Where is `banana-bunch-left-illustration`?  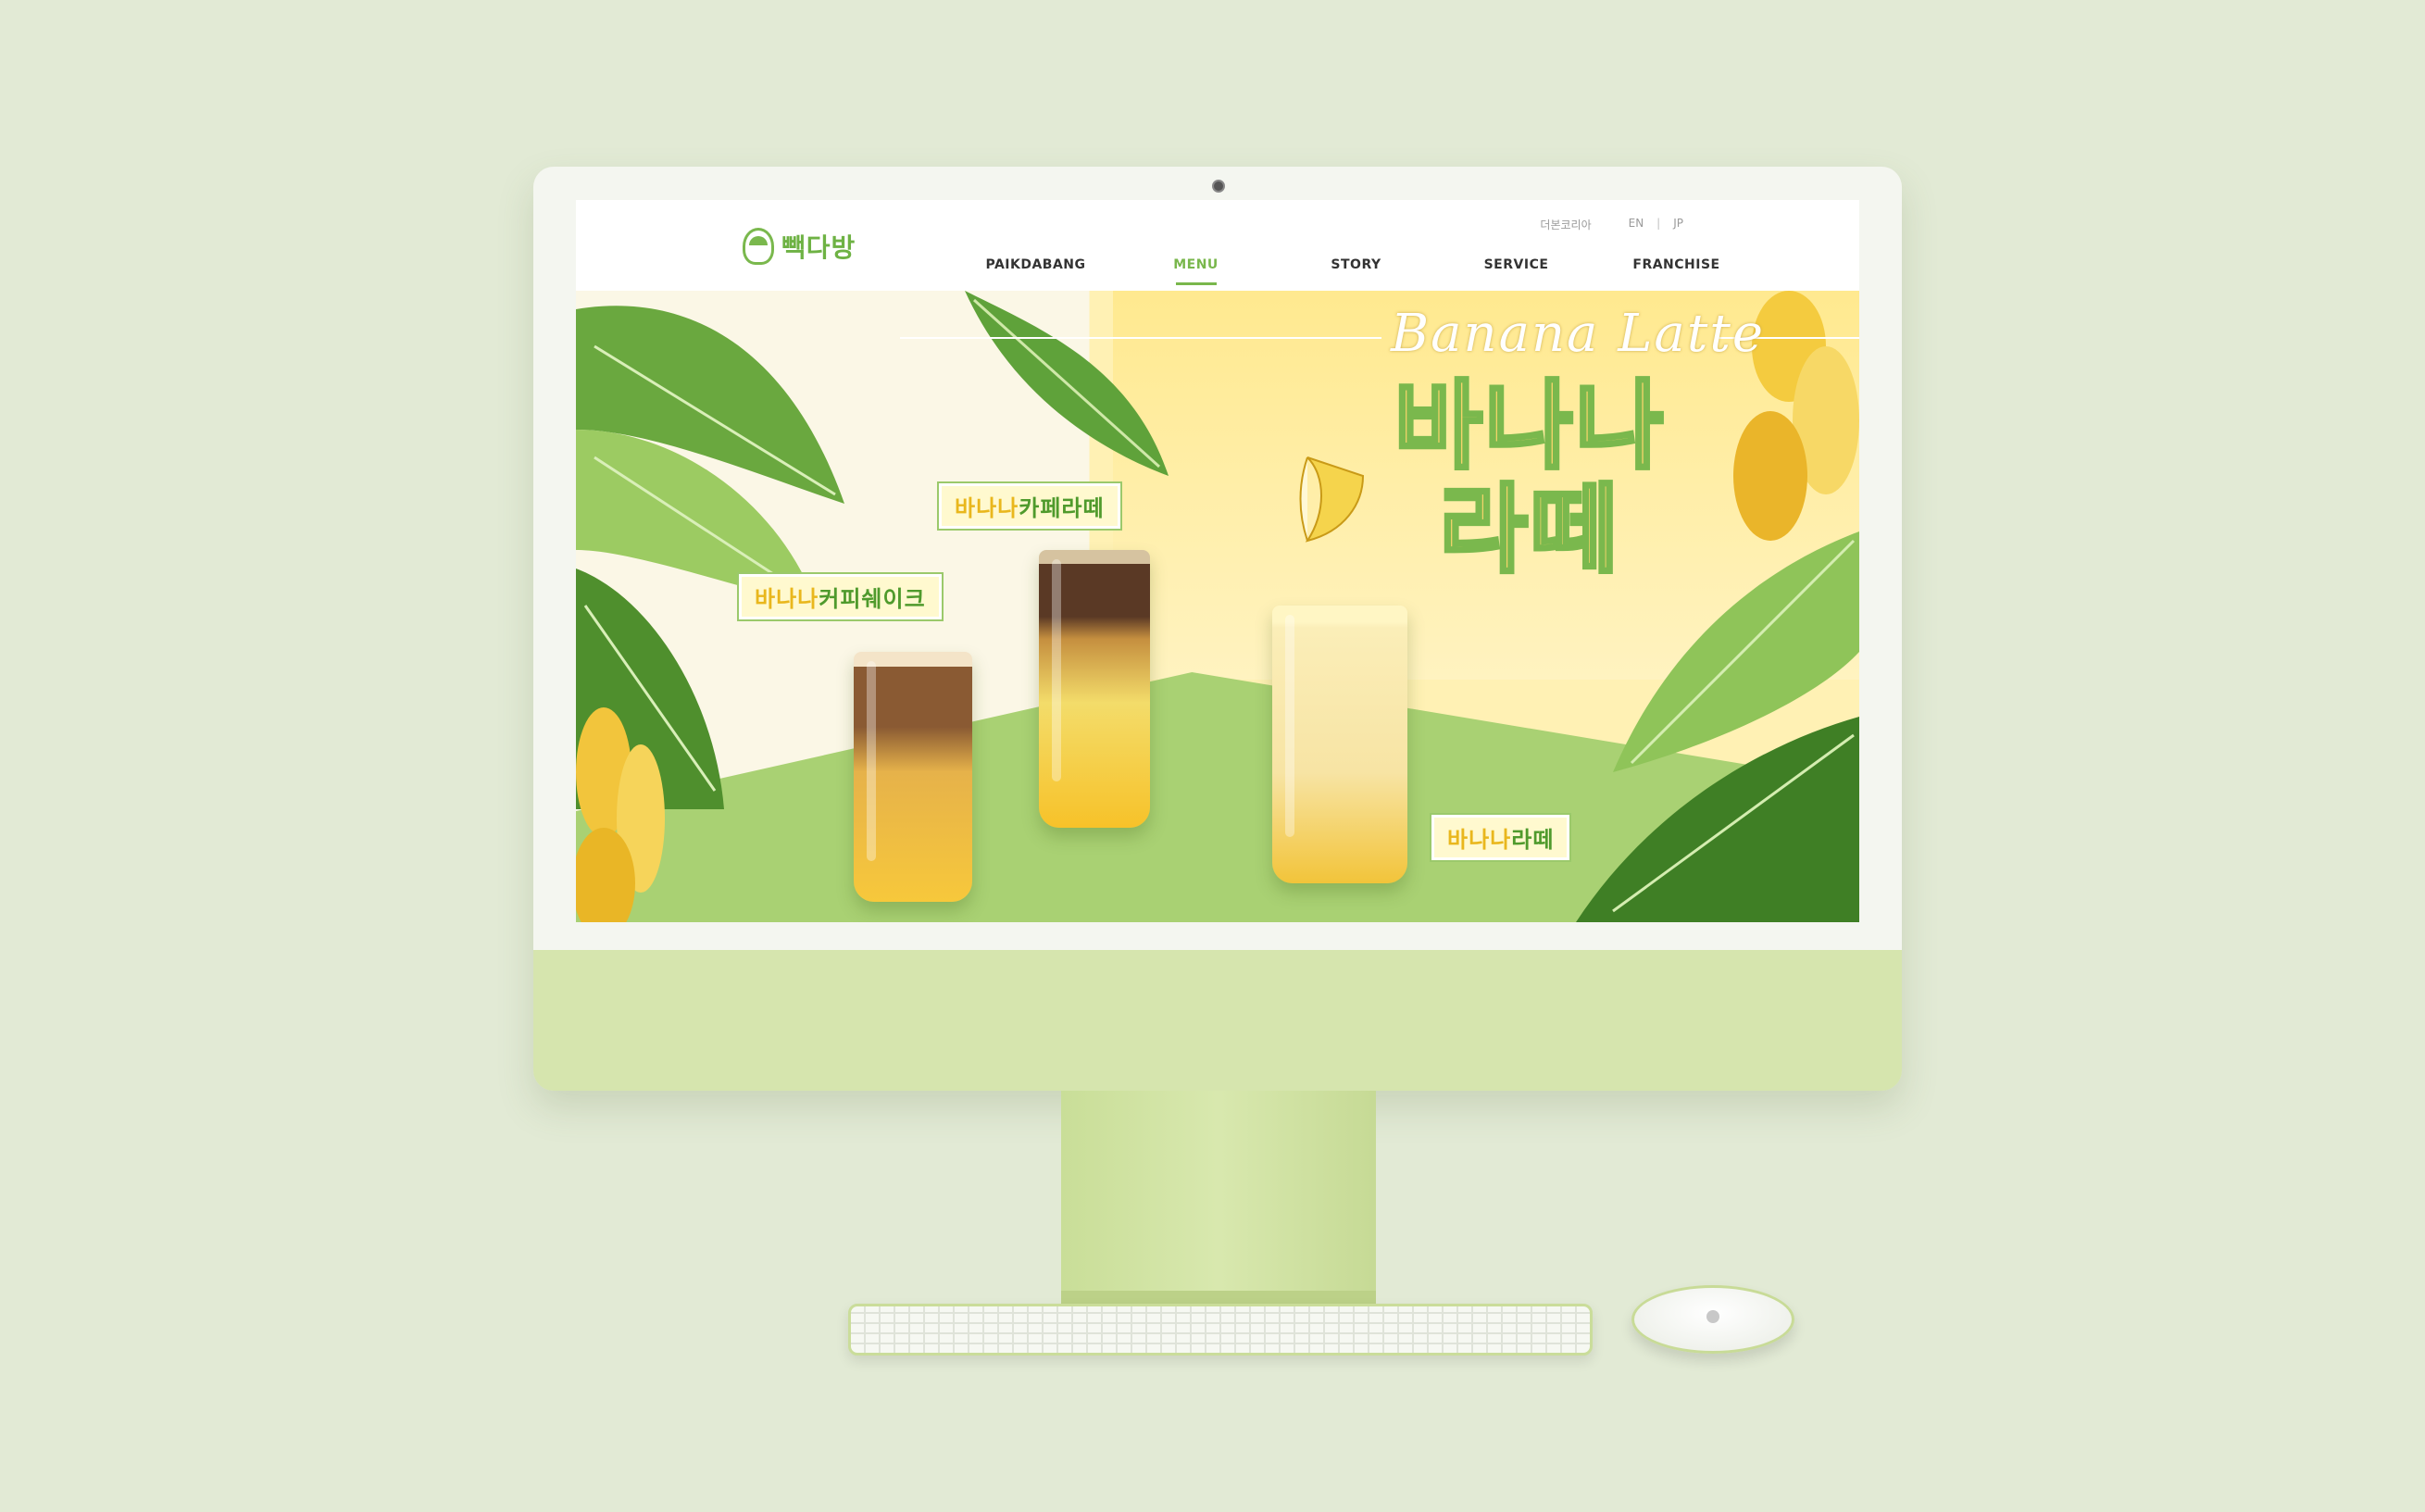 banana-bunch-left-illustration is located at coordinates (621, 815).